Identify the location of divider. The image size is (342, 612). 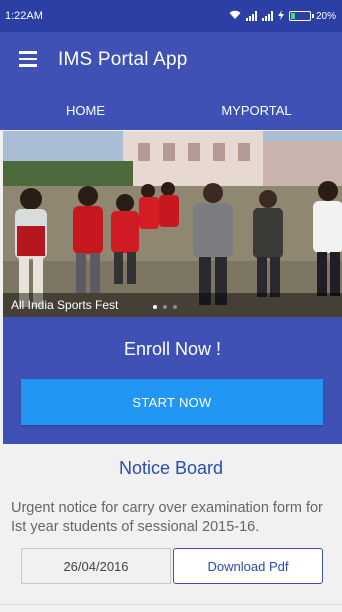
(171, 604).